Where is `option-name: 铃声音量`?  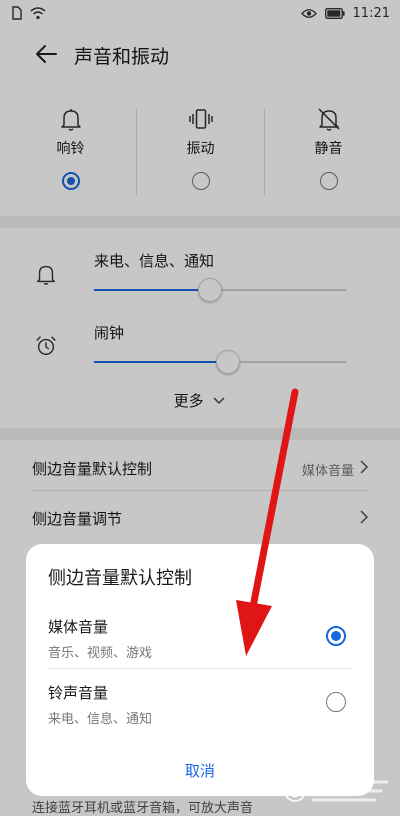 option-name: 铃声音量 is located at coordinates (78, 693).